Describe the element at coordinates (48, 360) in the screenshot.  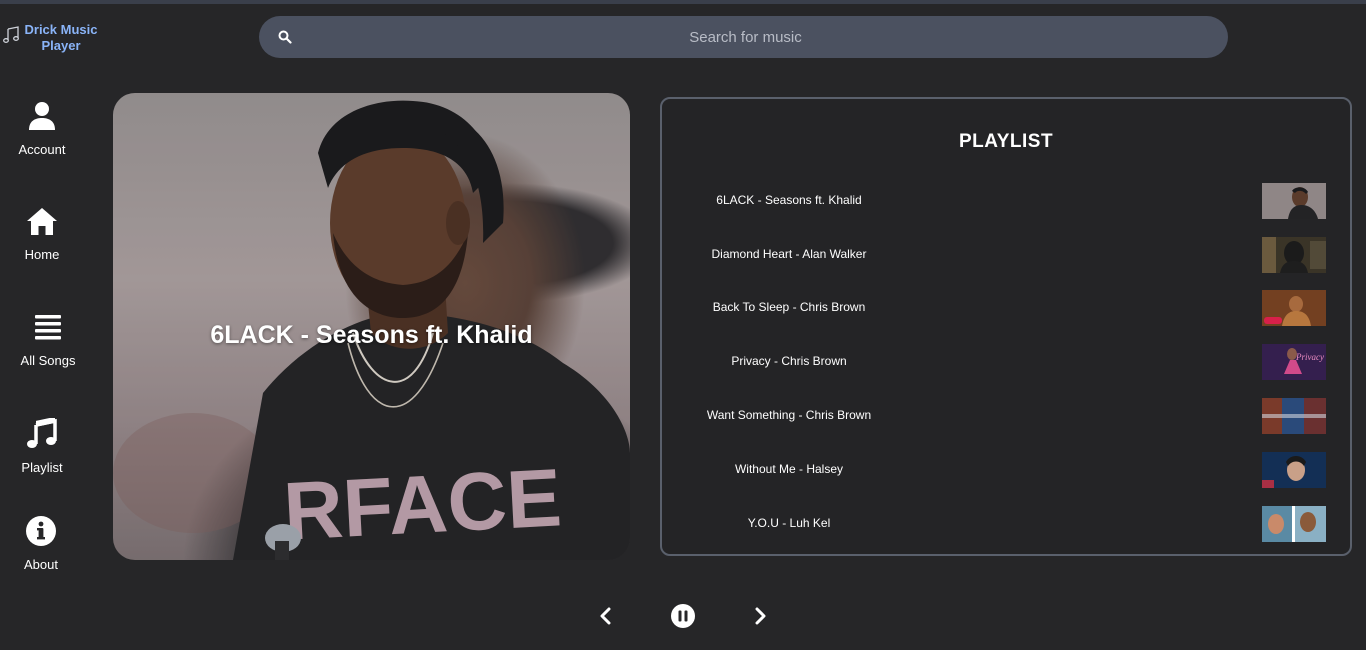
I see `sidebar-item-label: All Songs` at that location.